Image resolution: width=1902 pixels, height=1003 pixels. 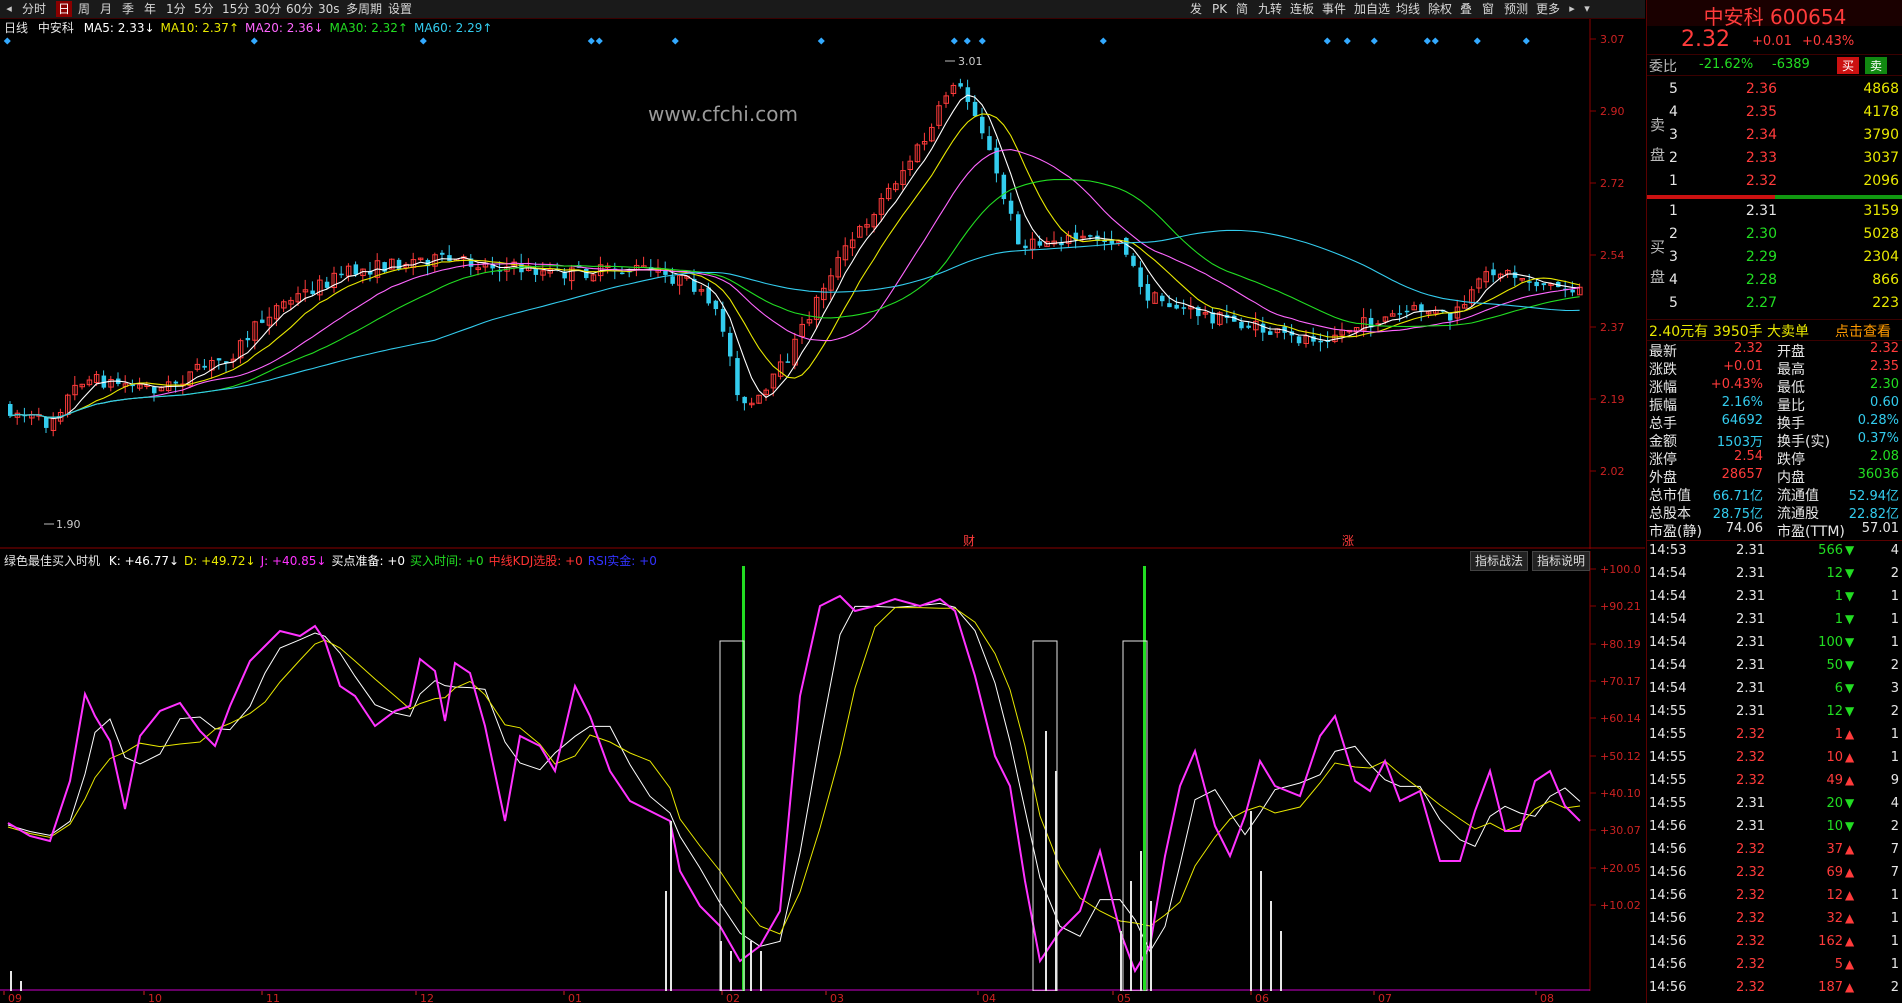 I want to click on tool-tab-3: 九转, so click(x=1270, y=9).